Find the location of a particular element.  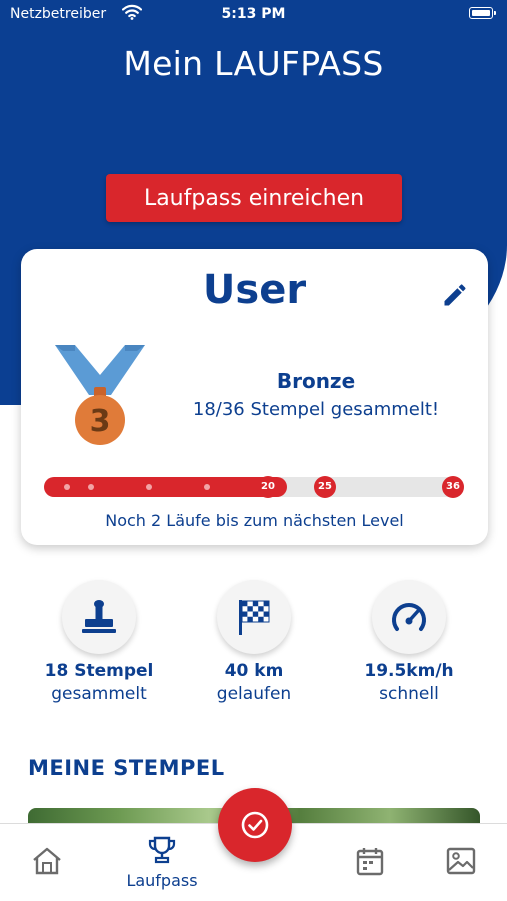

stamp-icon-circle is located at coordinates (99, 617).